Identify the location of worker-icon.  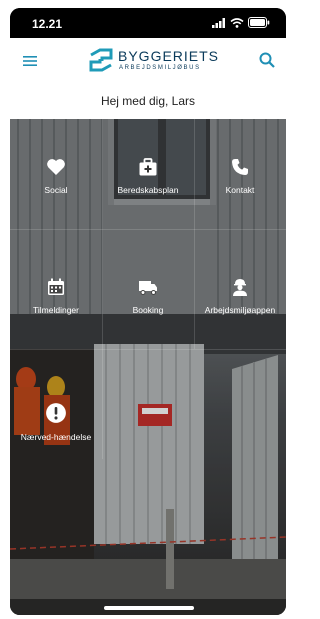
(240, 287).